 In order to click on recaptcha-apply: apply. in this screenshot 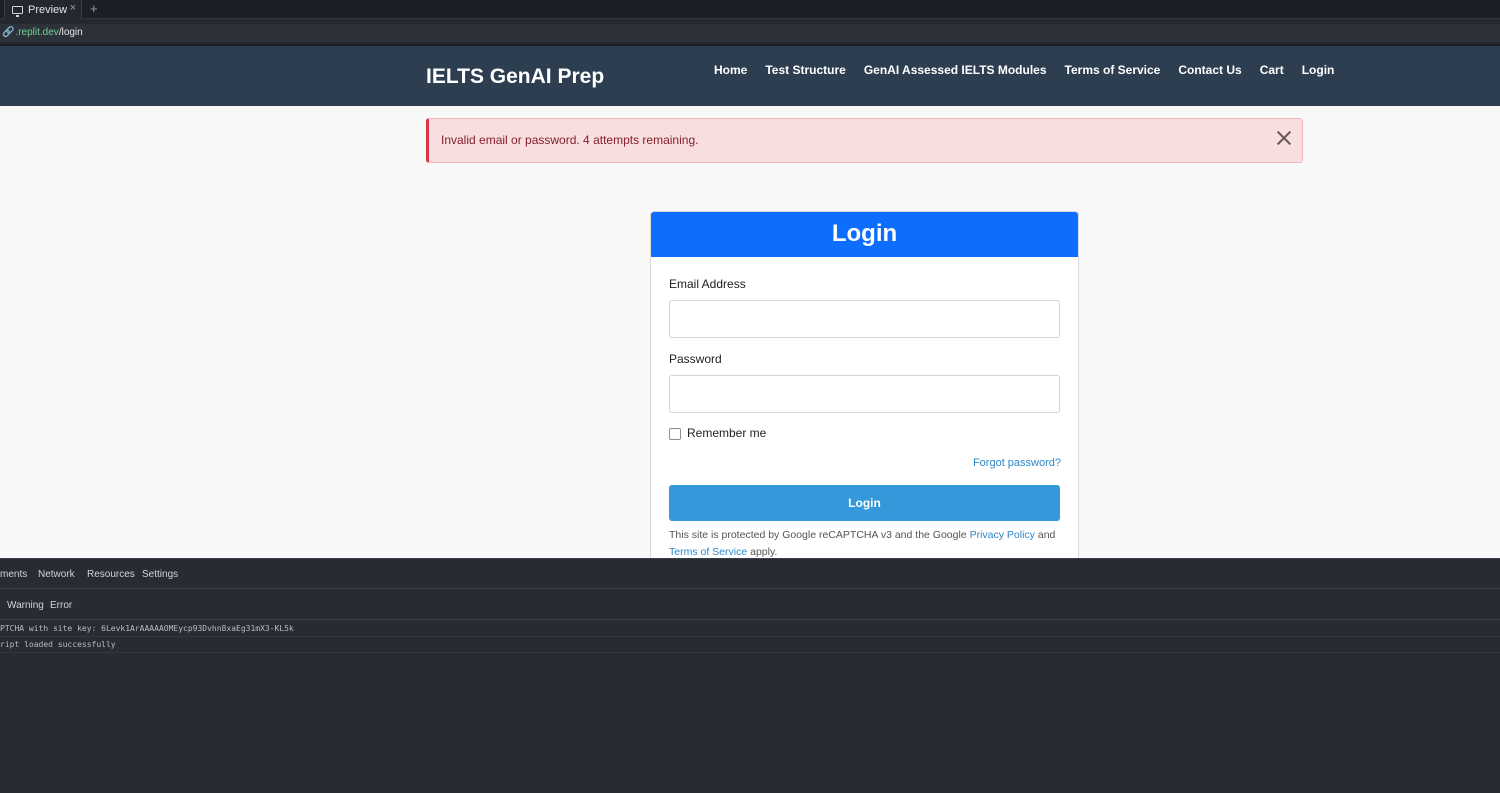, I will do `click(764, 552)`.